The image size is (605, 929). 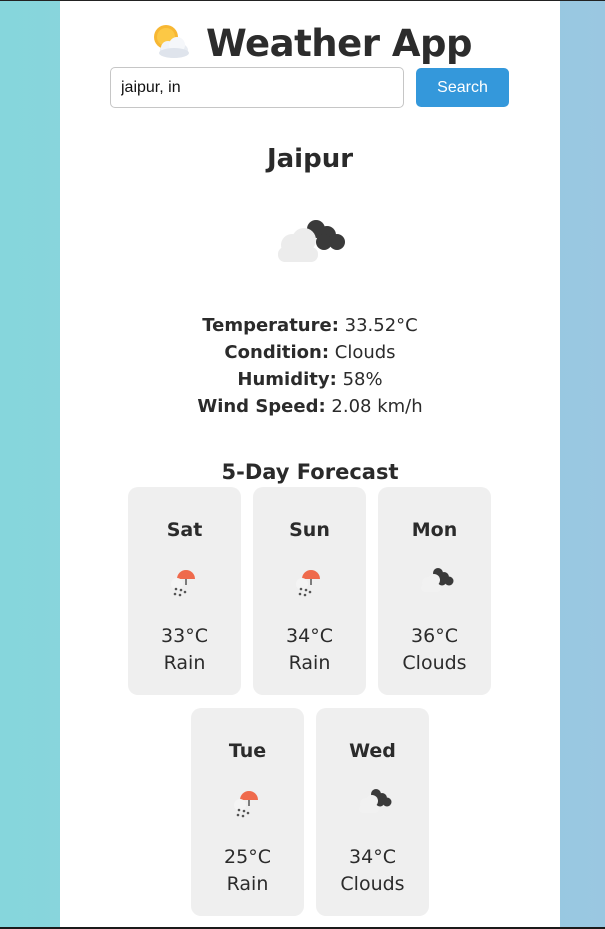 I want to click on wind-row: Wind Speed: 2.08 km/h, so click(x=310, y=406).